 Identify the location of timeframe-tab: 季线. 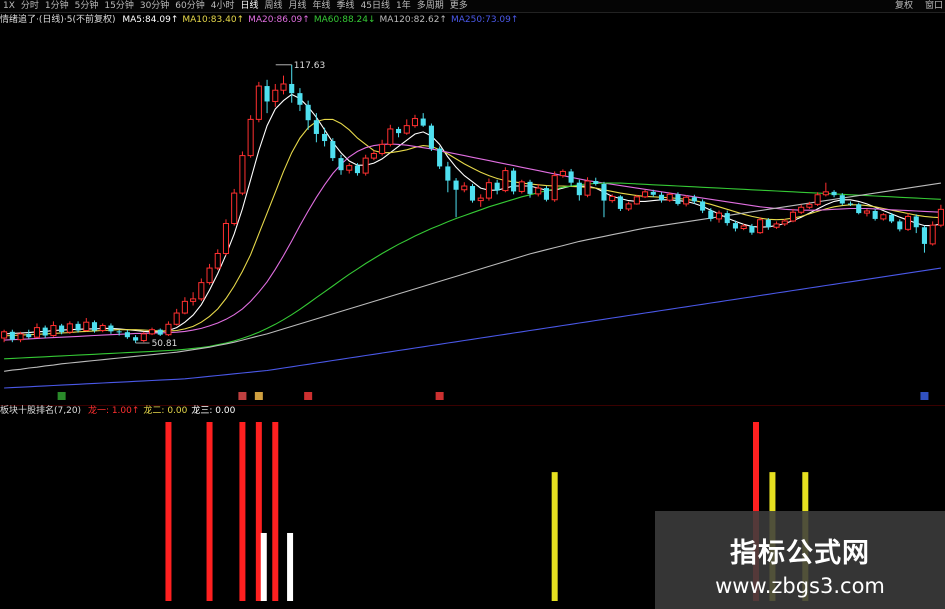
(346, 6).